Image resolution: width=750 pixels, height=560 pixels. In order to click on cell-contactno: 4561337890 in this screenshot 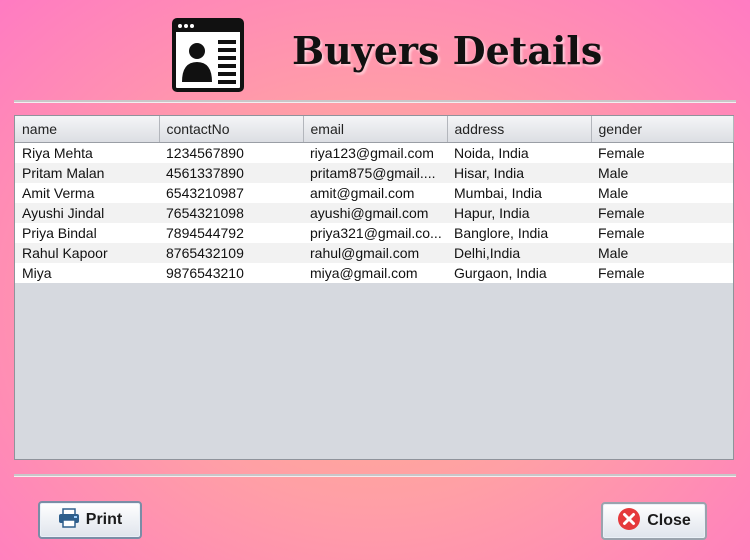, I will do `click(231, 173)`.